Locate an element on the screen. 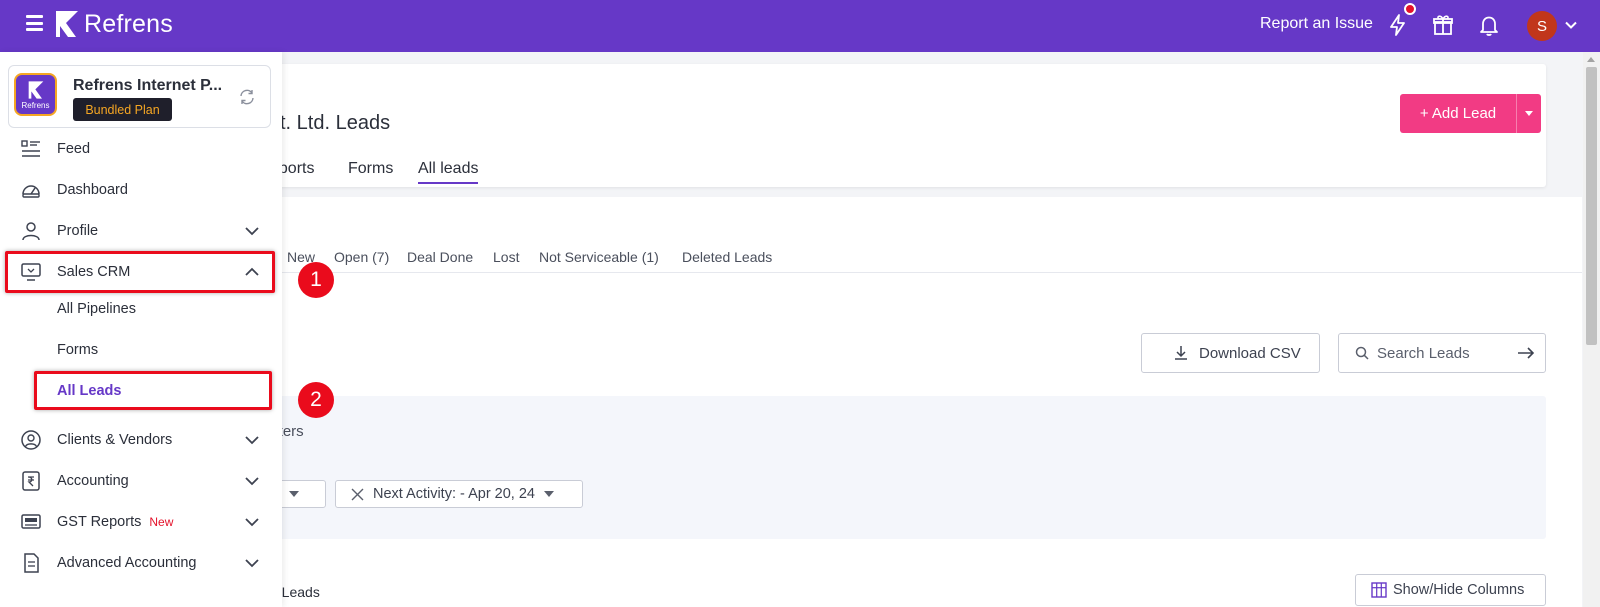 This screenshot has height=607, width=1600. sidebar-item-gst-reports: GST Reports New is located at coordinates (141, 522).